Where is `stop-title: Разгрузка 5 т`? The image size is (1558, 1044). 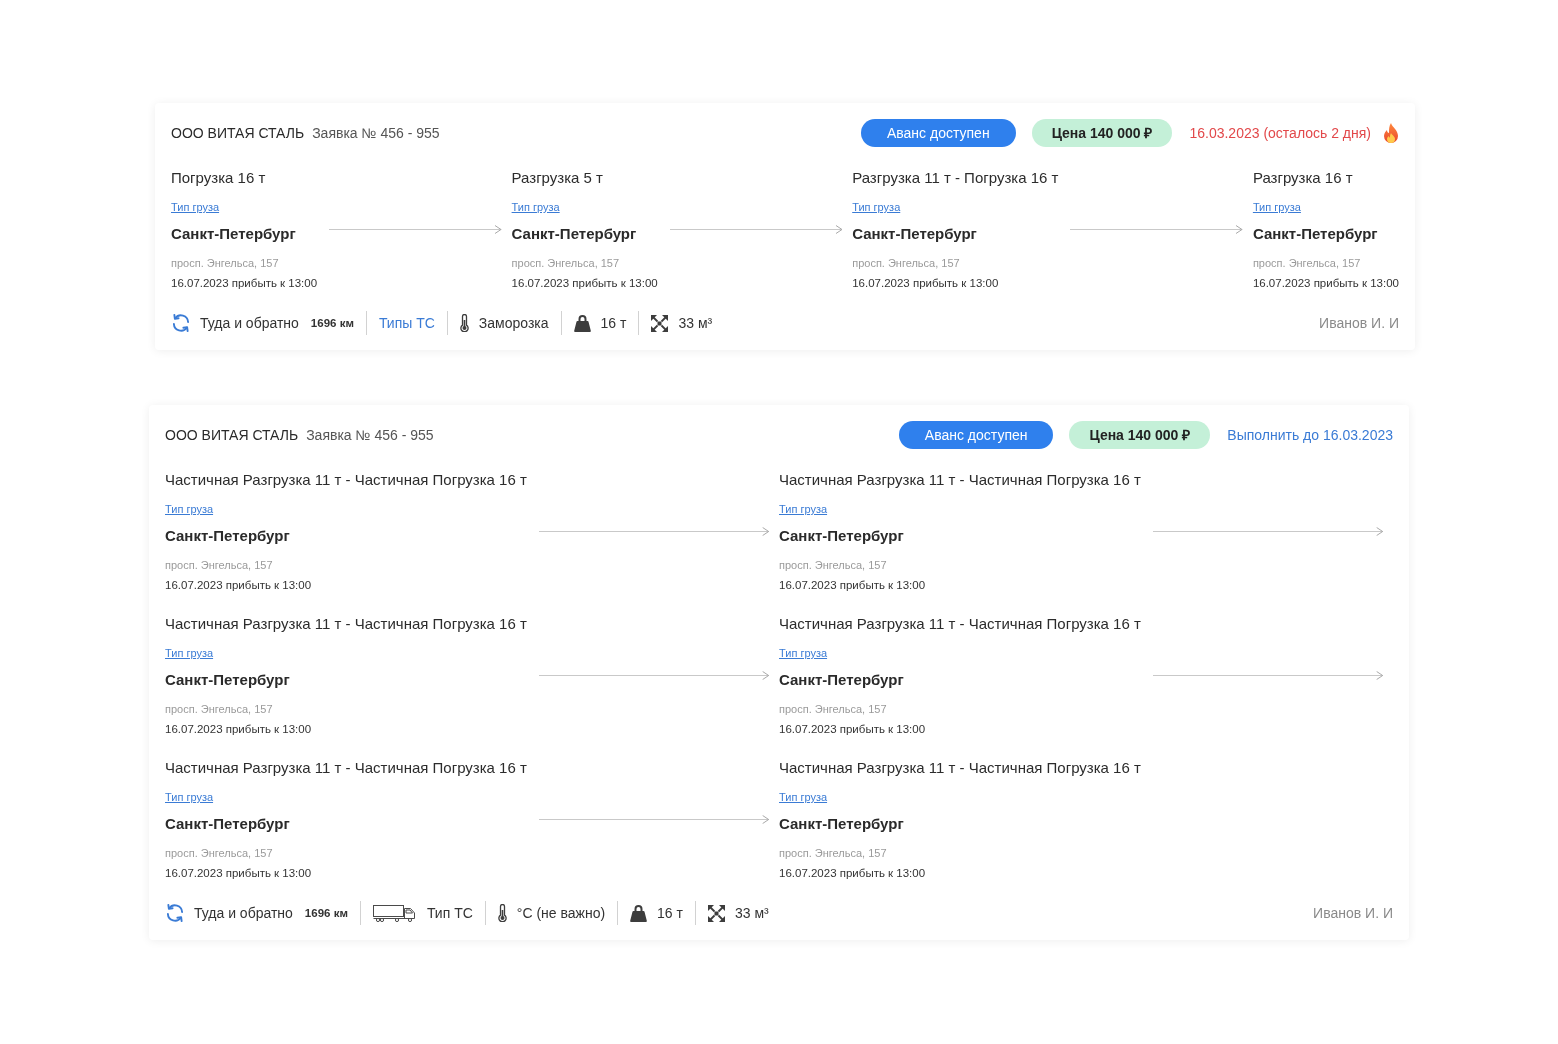 stop-title: Разгрузка 5 т is located at coordinates (557, 178).